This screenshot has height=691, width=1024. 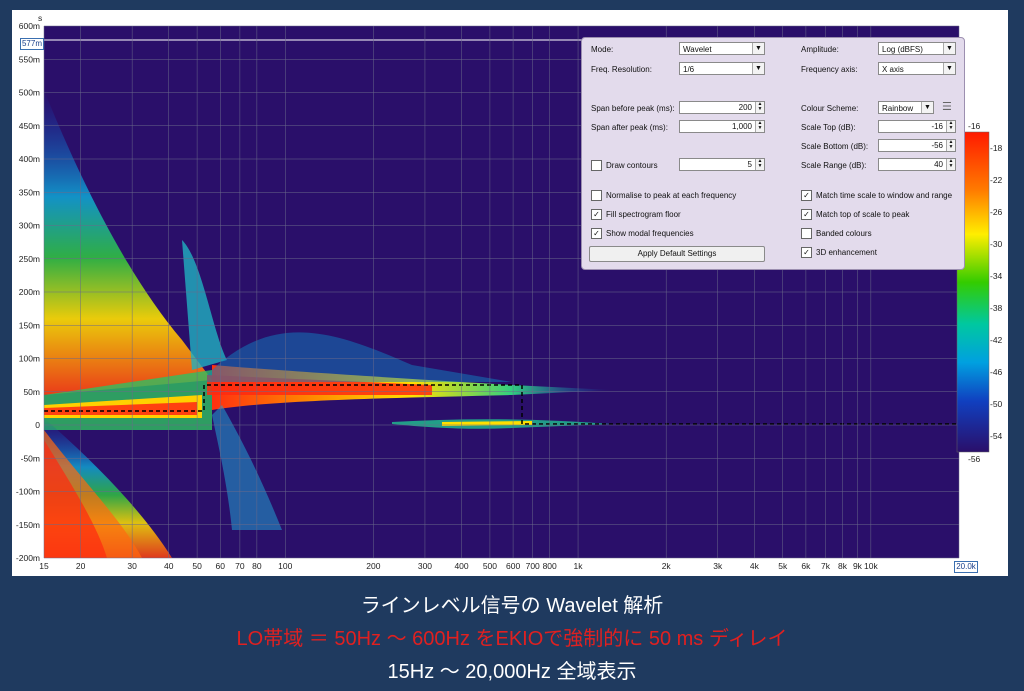 What do you see at coordinates (461, 566) in the screenshot?
I see `x-tick-label: 400` at bounding box center [461, 566].